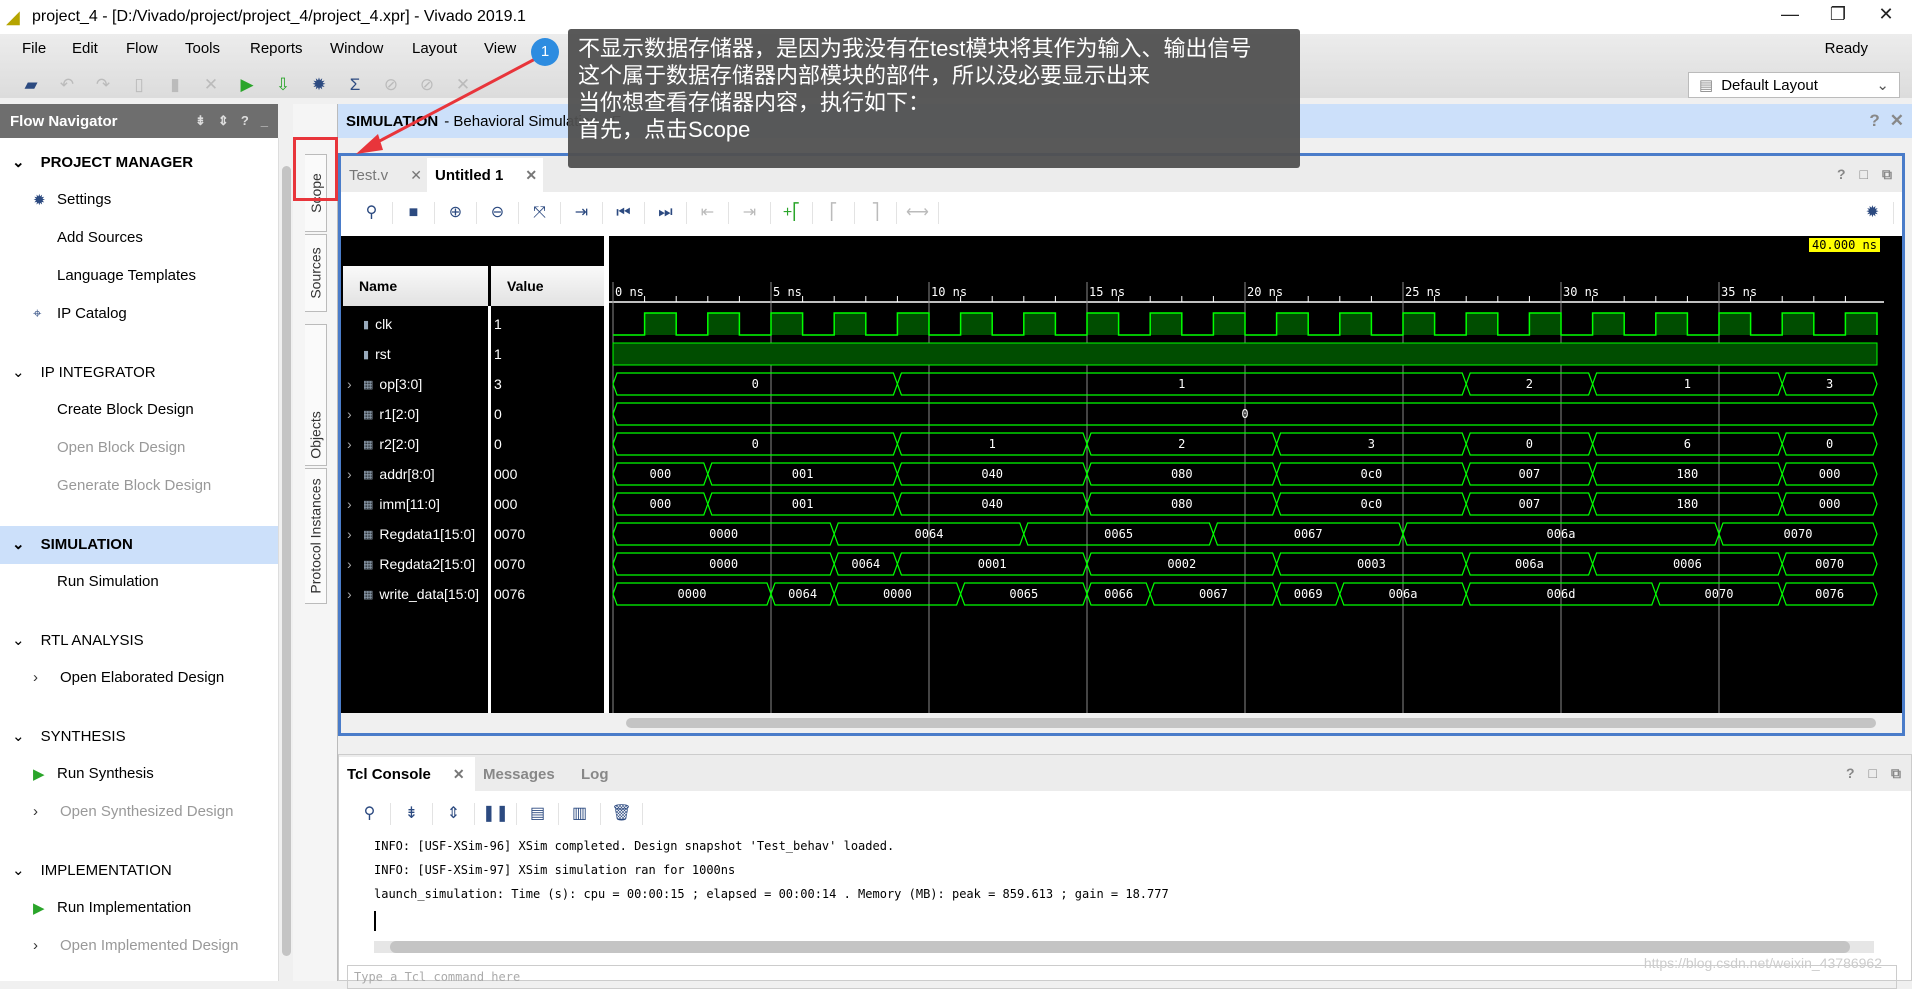 Image resolution: width=1912 pixels, height=989 pixels. I want to click on sigma-icon: Σ, so click(355, 85).